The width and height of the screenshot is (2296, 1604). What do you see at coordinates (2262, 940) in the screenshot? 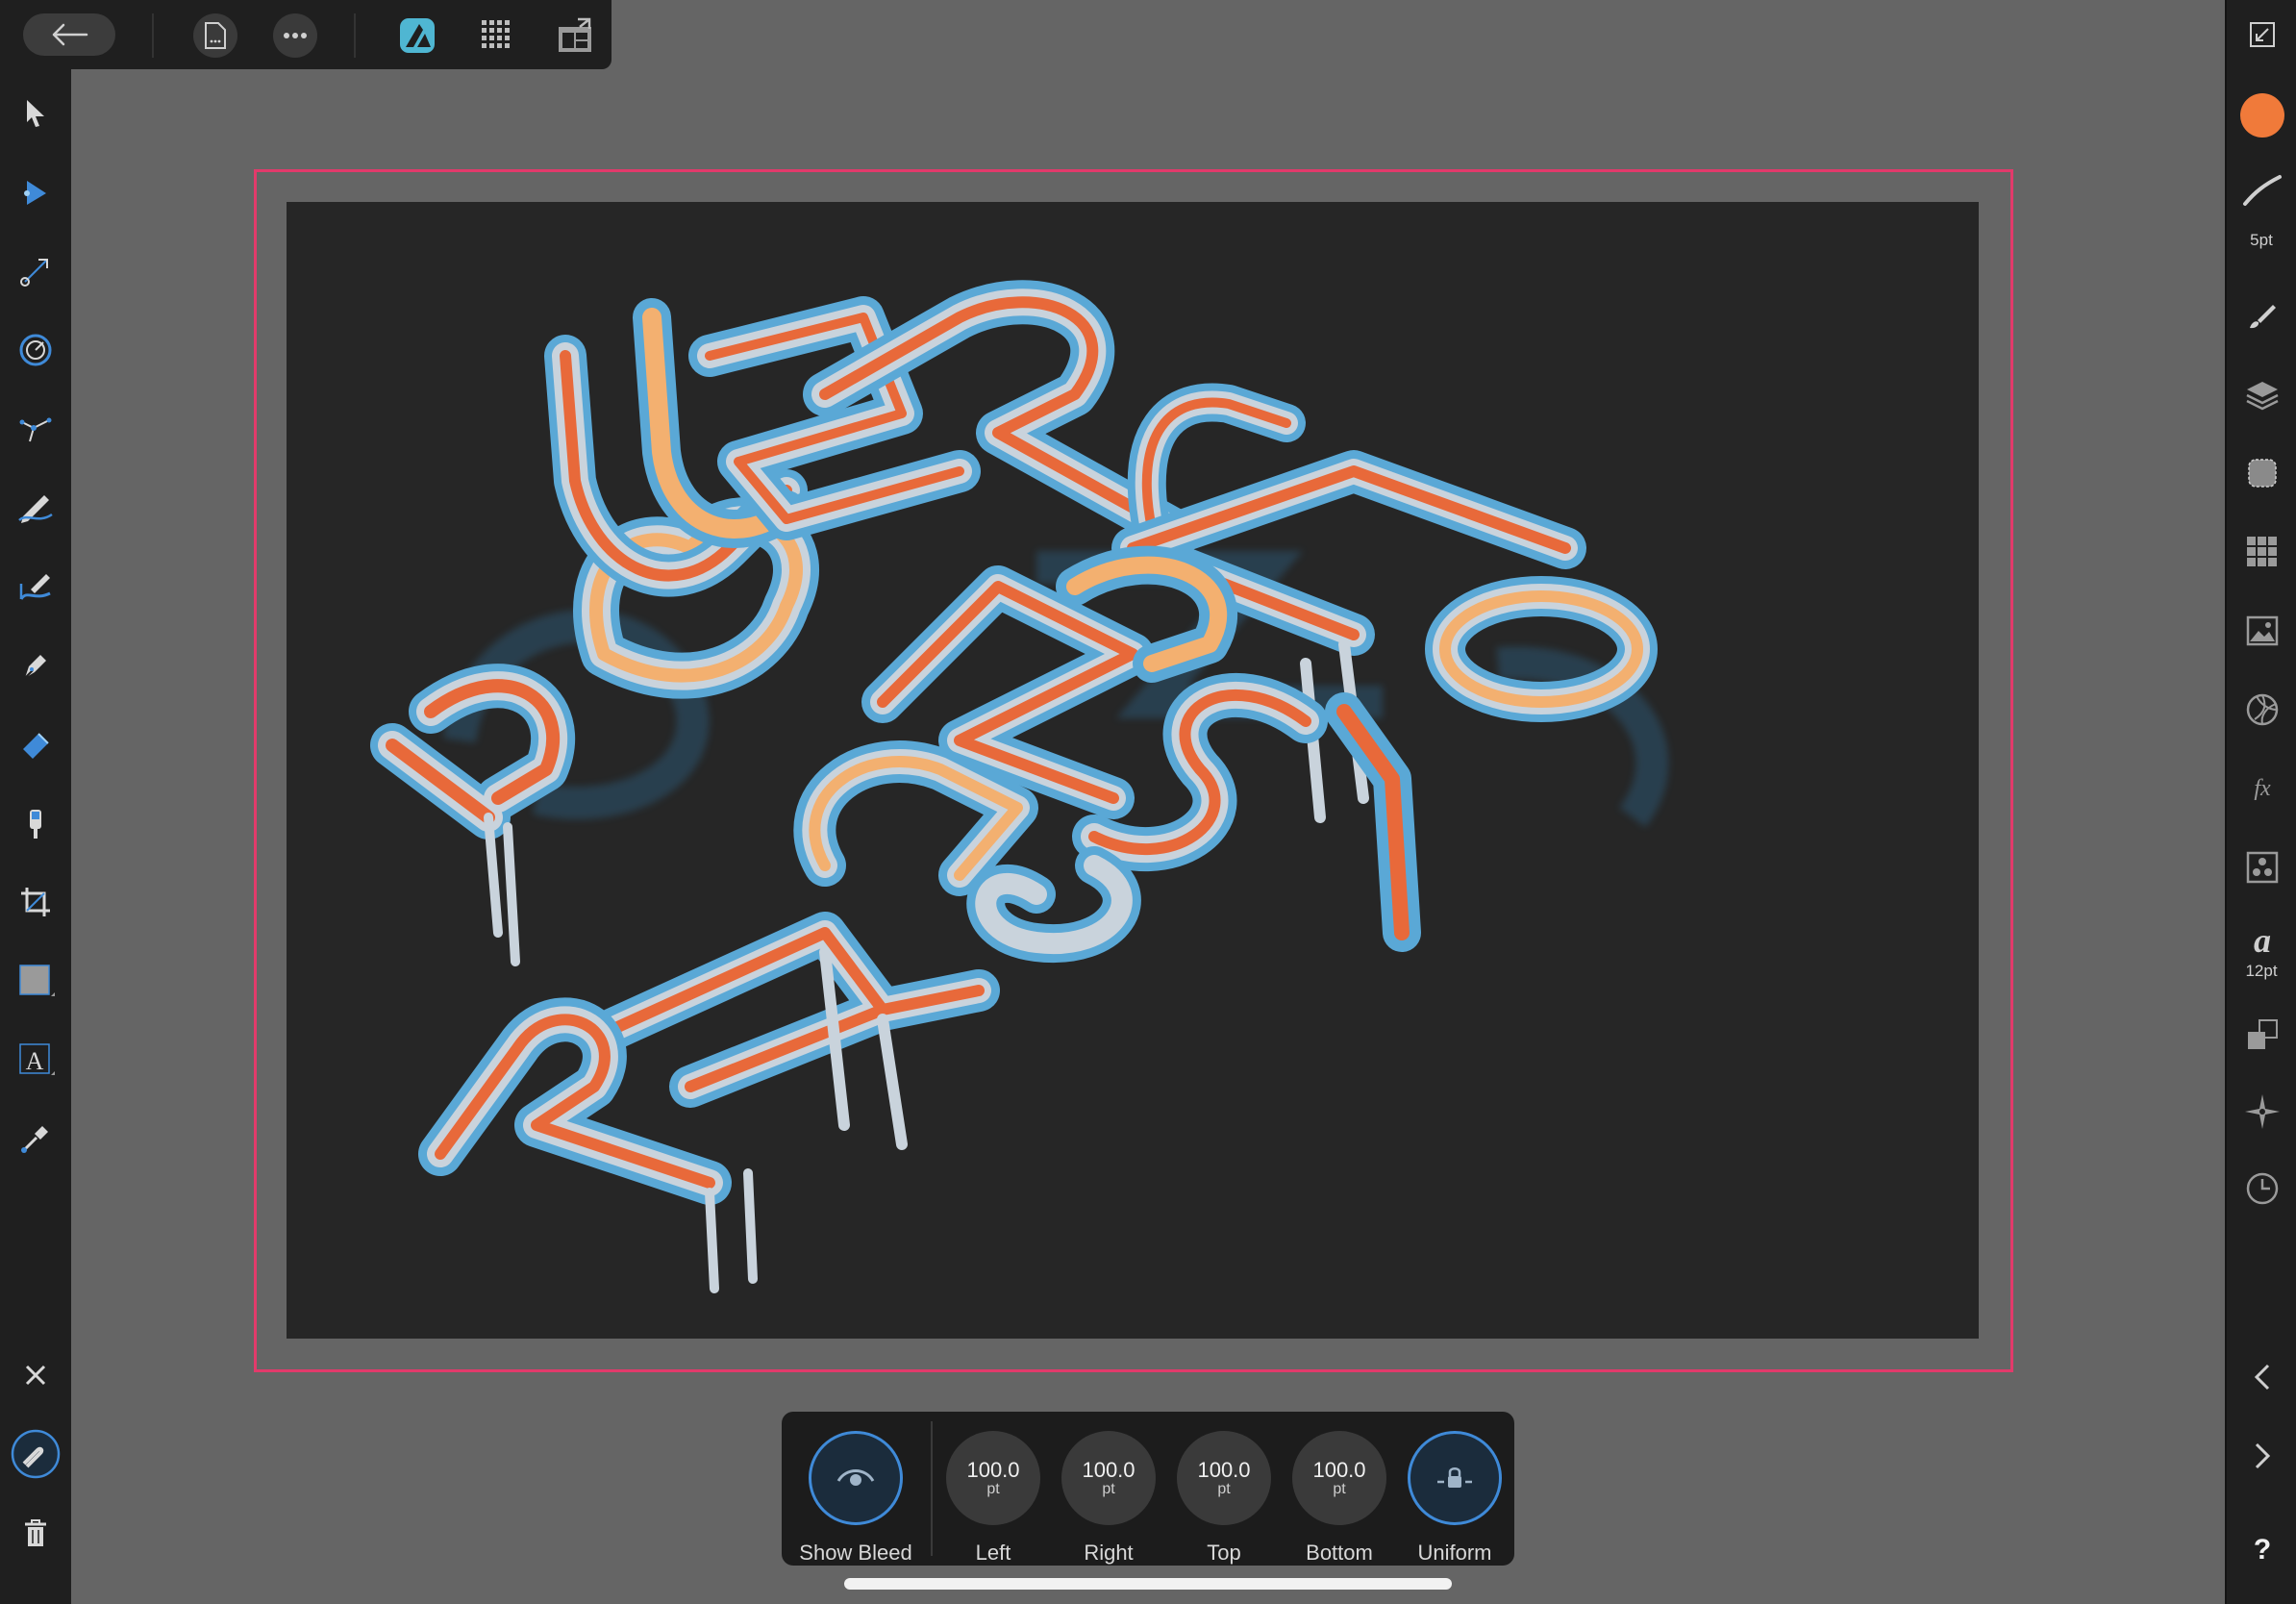
I see `text-style-button: a` at bounding box center [2262, 940].